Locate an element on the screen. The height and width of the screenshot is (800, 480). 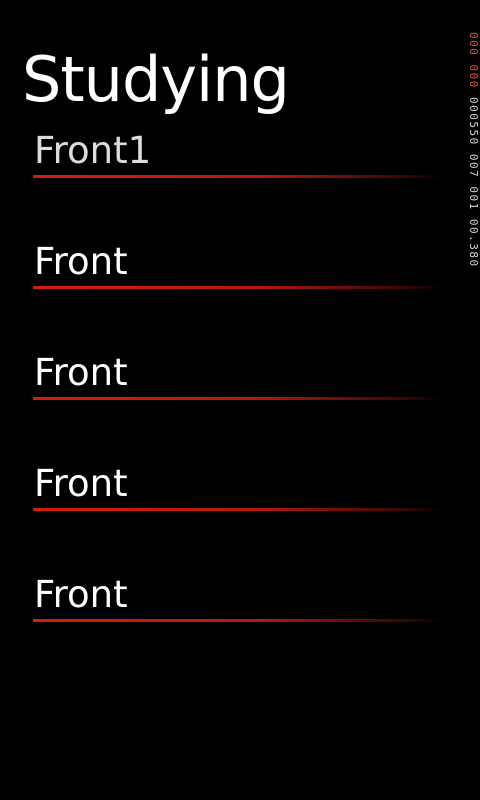
counter-value: 000550 is located at coordinates (473, 121).